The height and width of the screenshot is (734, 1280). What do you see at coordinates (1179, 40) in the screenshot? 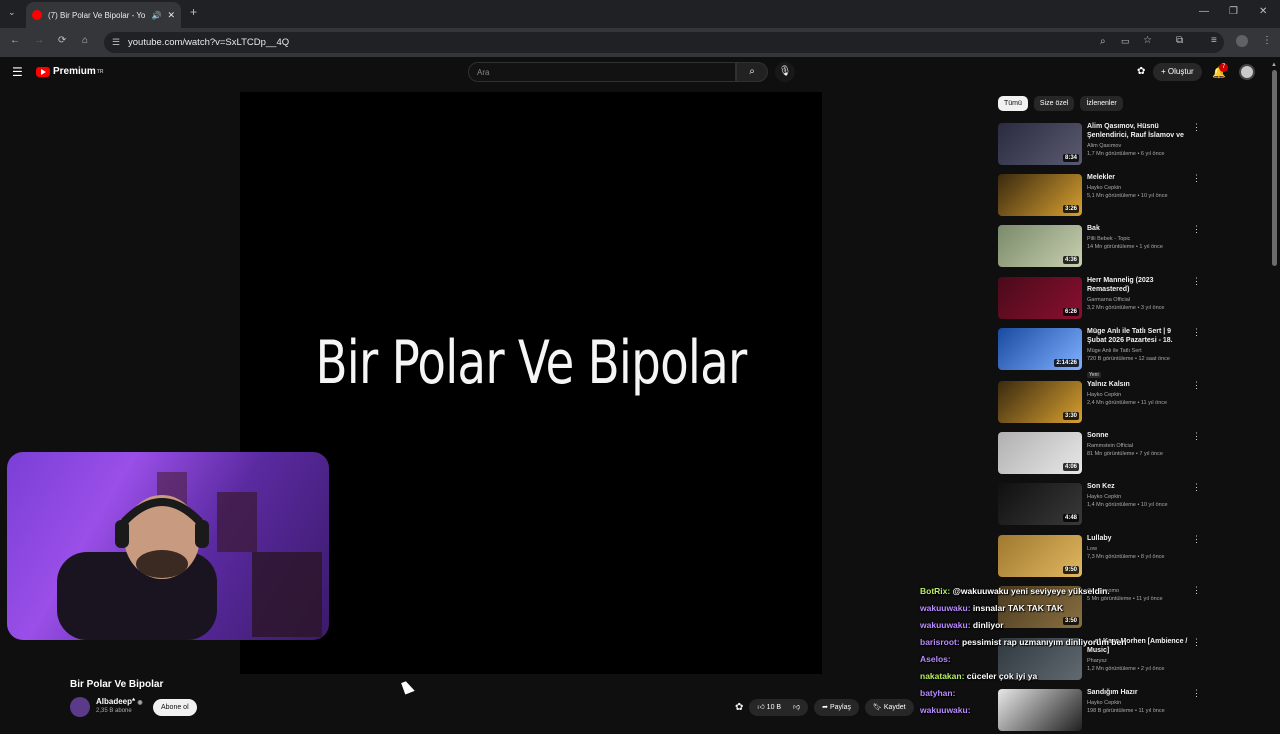
I see `extensions-icon: ⧉` at bounding box center [1179, 40].